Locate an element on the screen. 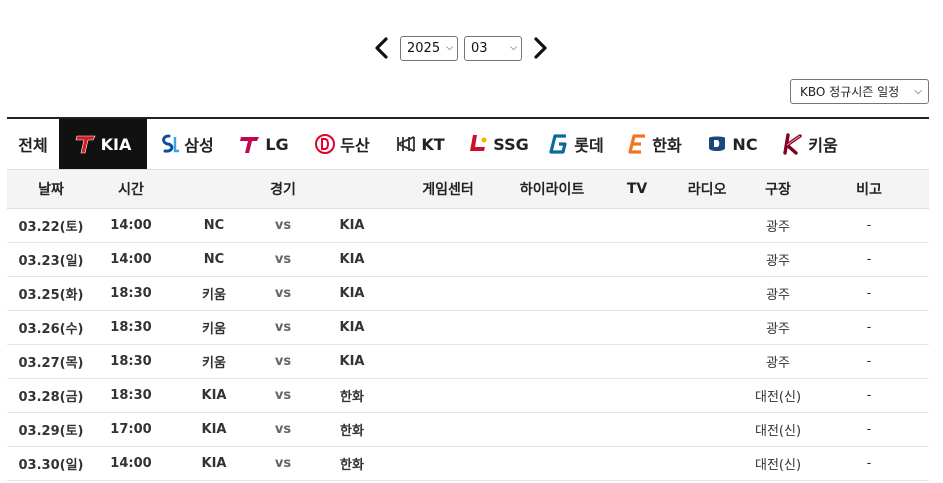  team-tab-label: NC is located at coordinates (745, 144).